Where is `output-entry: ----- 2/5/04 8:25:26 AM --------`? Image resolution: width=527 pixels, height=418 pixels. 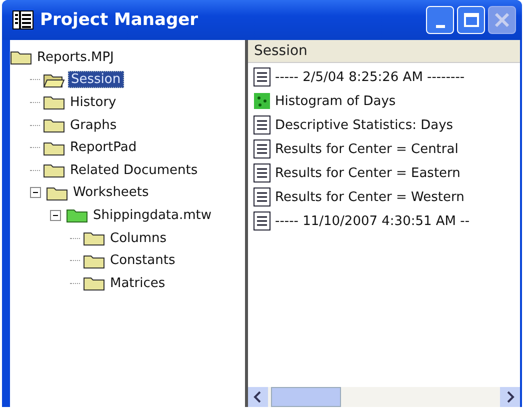 output-entry: ----- 2/5/04 8:25:26 AM -------- is located at coordinates (370, 77).